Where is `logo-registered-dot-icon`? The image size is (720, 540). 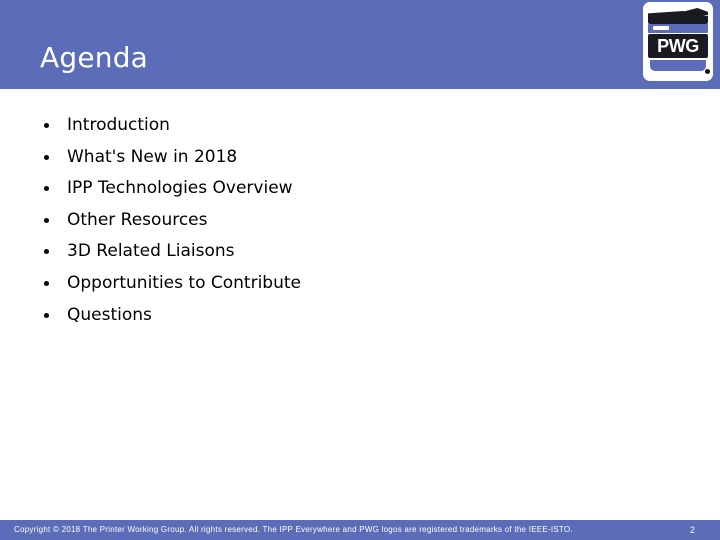
logo-registered-dot-icon is located at coordinates (707, 71).